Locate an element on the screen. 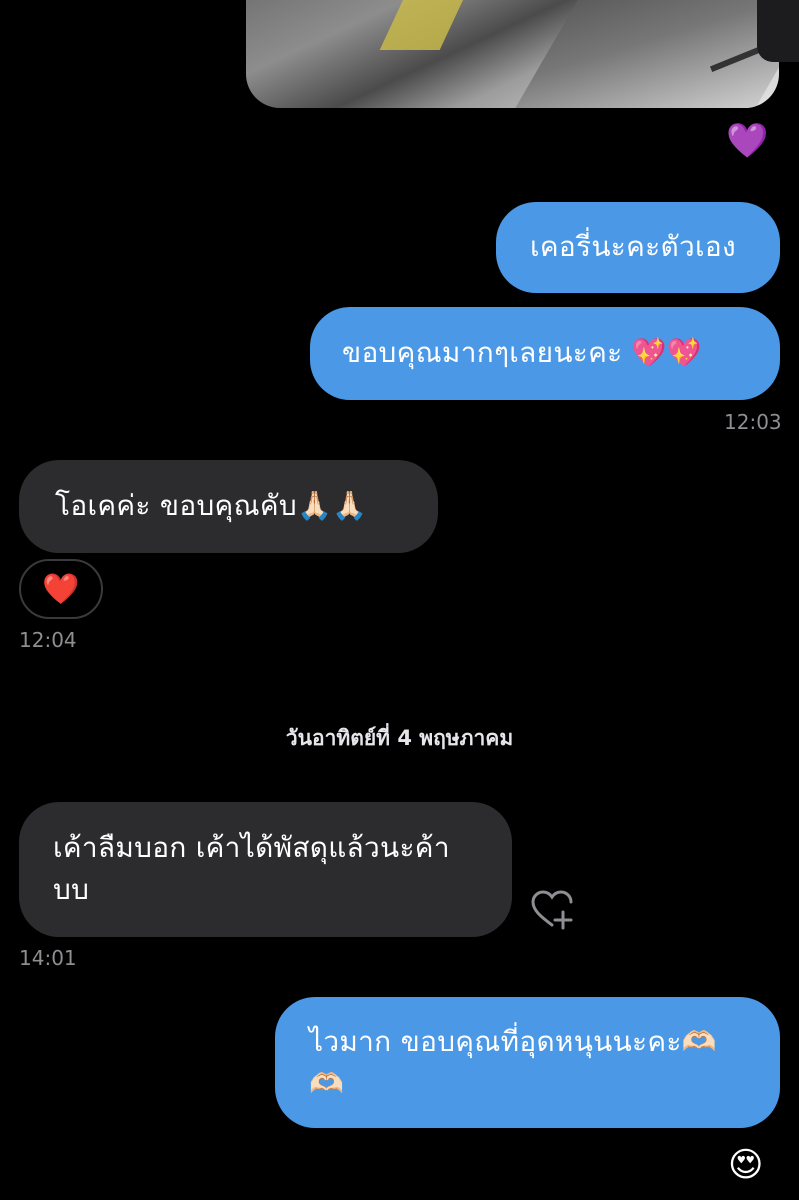 Image resolution: width=799 pixels, height=1200 pixels. reaction-pill: ❤️ is located at coordinates (61, 589).